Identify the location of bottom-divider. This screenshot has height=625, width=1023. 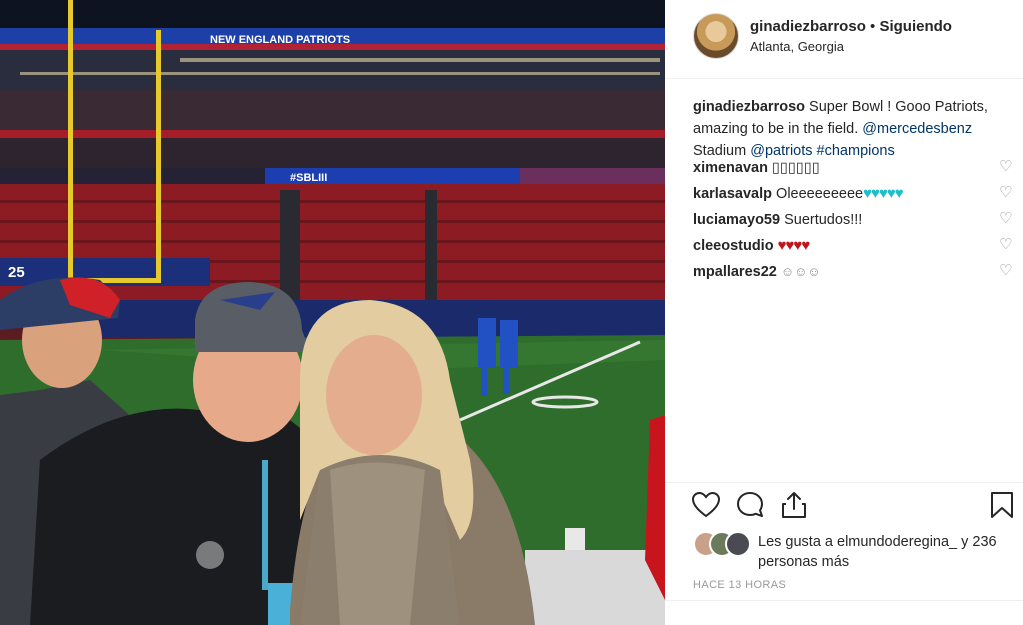
(844, 600).